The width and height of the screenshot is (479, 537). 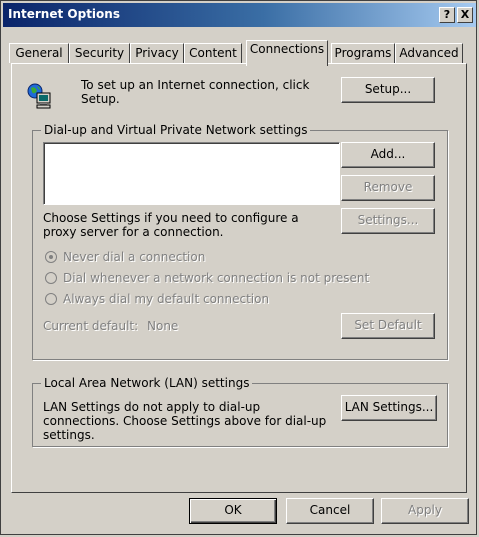 I want to click on tab-connections: Connections, so click(x=287, y=53).